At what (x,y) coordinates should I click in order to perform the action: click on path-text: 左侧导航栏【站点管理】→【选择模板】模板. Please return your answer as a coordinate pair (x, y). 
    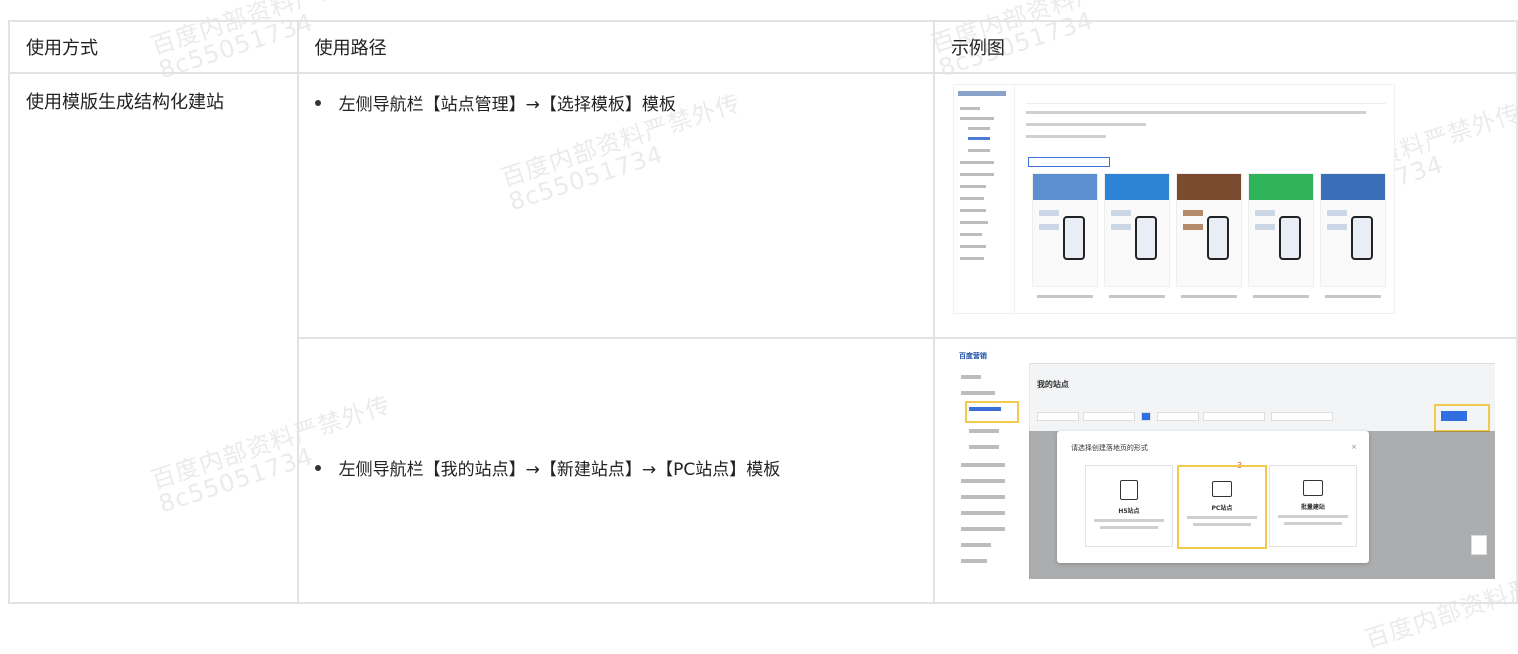
    Looking at the image, I should click on (507, 105).